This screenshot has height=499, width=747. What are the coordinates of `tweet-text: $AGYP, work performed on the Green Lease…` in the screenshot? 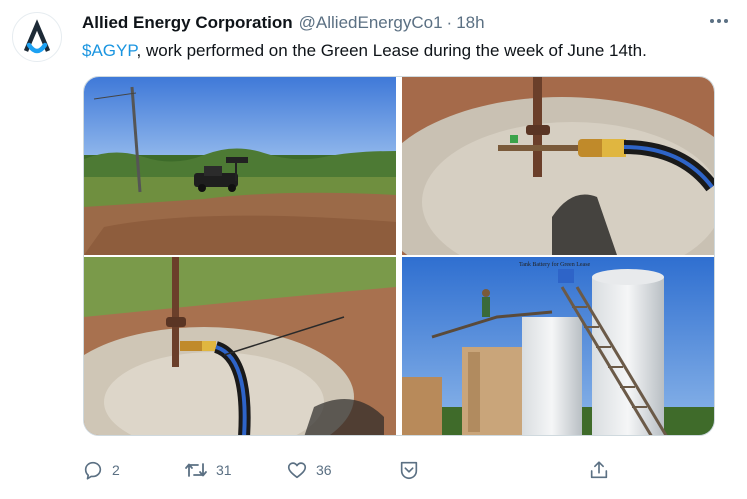 It's located at (407, 51).